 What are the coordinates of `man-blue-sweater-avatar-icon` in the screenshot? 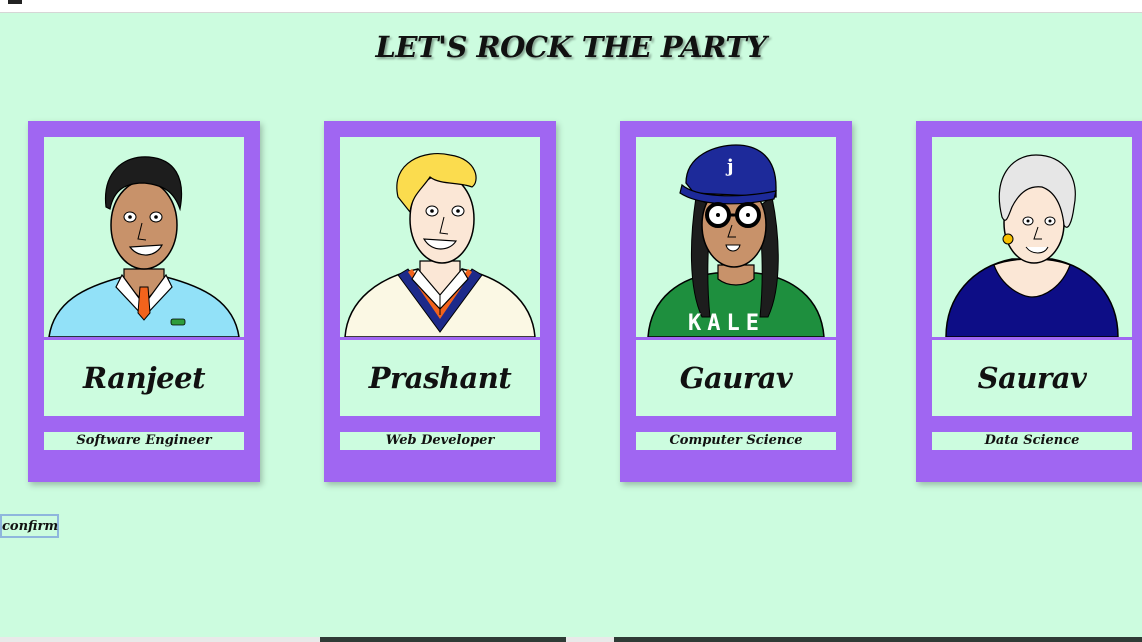 It's located at (144, 246).